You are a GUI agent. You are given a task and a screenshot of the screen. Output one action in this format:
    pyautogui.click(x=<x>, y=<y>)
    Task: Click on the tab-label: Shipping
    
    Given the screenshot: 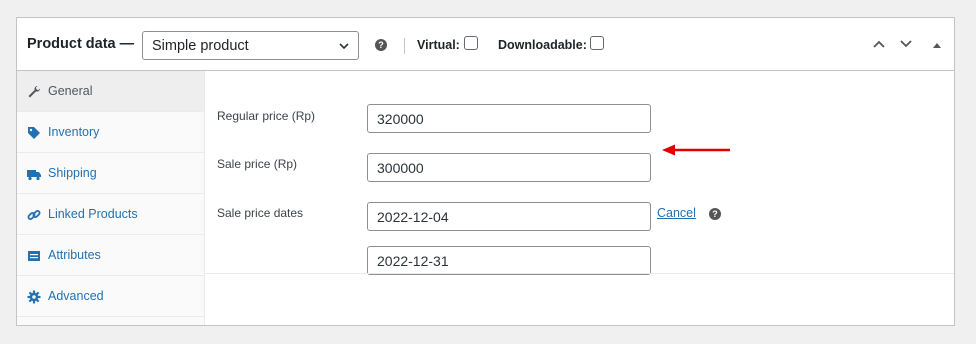 What is the action you would take?
    pyautogui.click(x=72, y=173)
    